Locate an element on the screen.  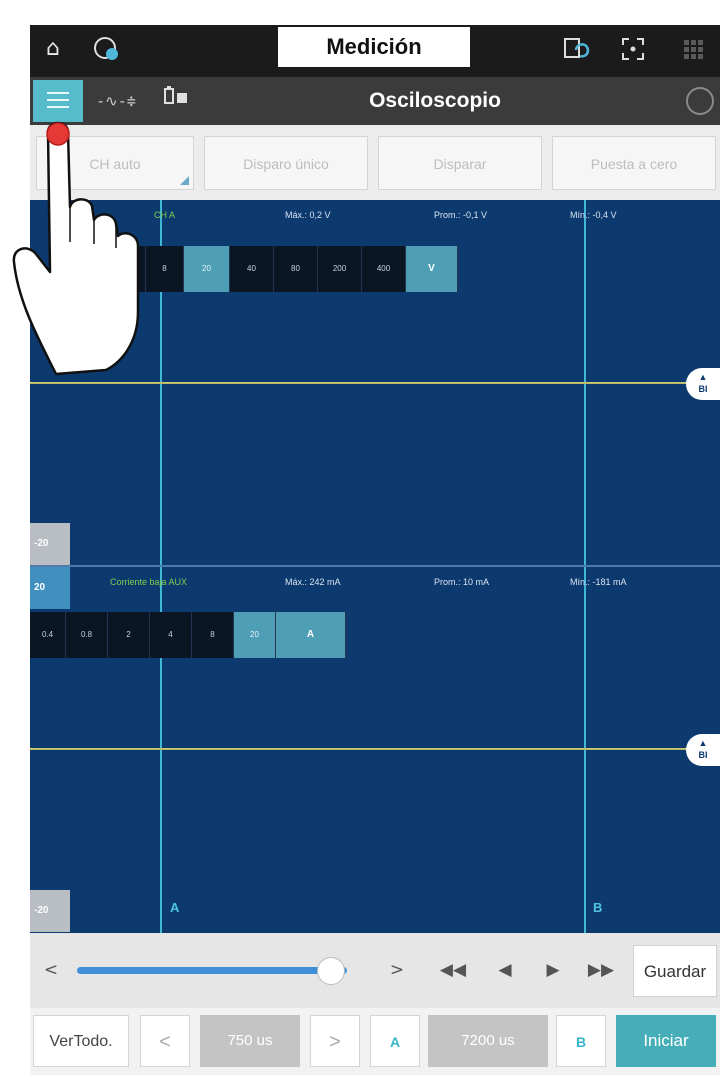
channel1-avg: Prom.: -0,1 V is located at coordinates (461, 215).